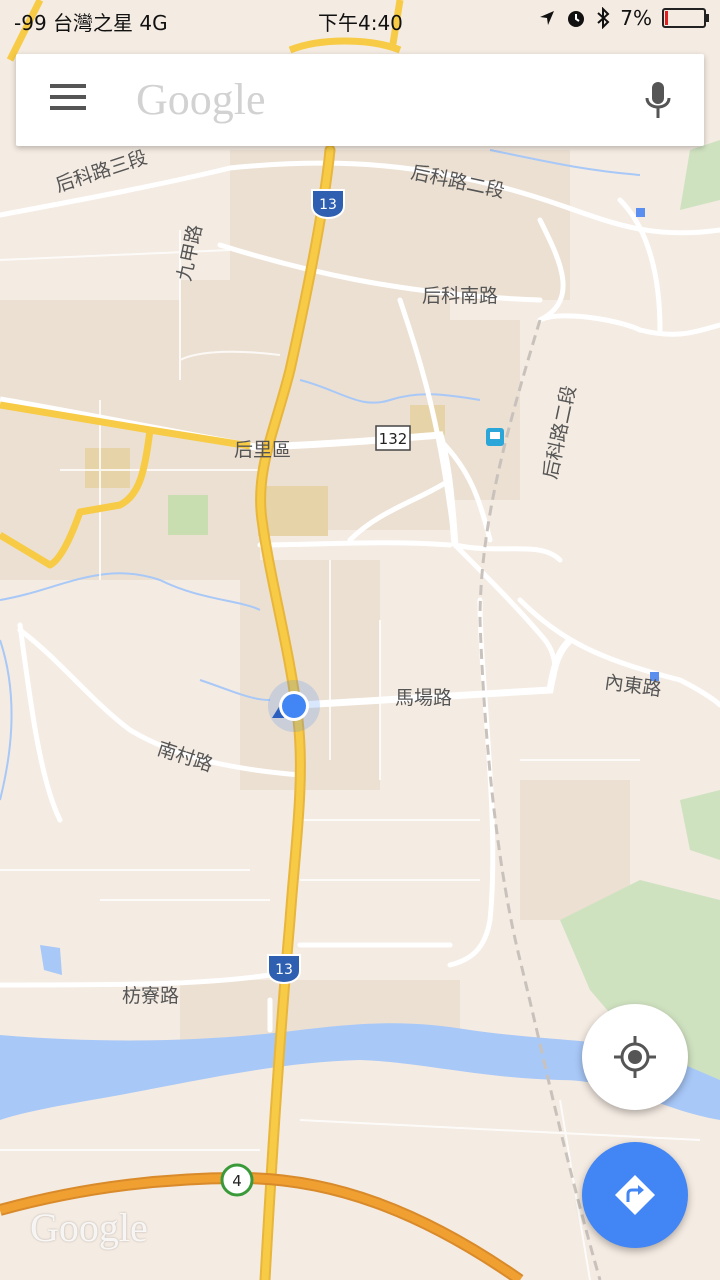  I want to click on road-label-houke-south: 后科南路, so click(460, 296).